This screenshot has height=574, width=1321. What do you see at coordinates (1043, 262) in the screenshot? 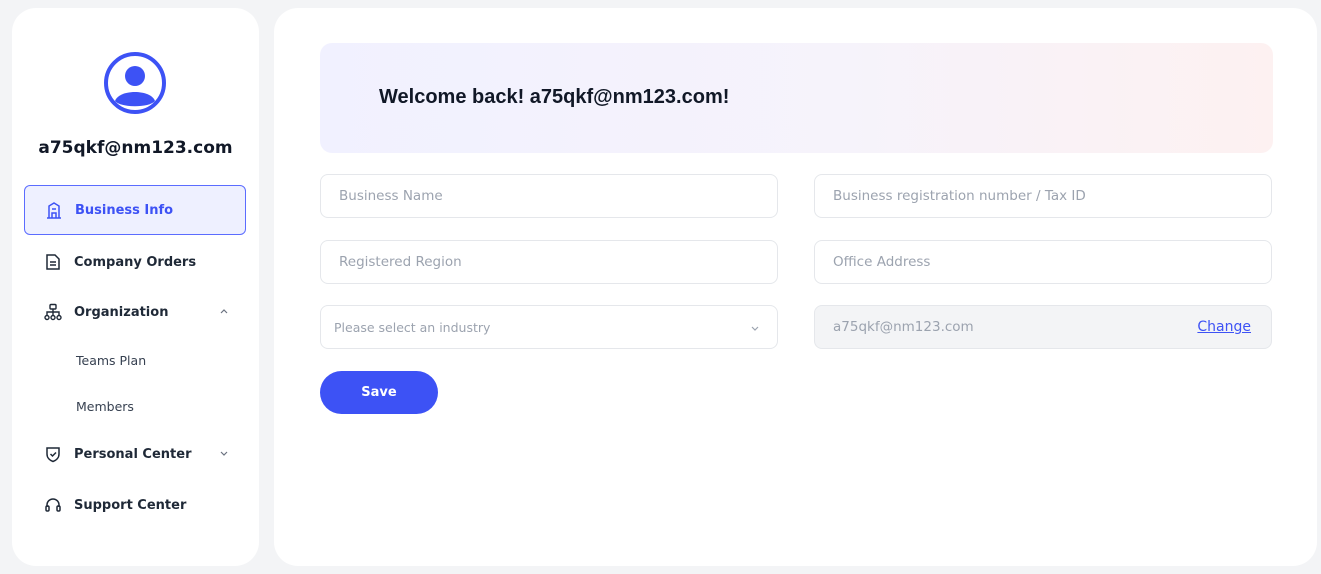
I see `office-address-input: Office Address` at bounding box center [1043, 262].